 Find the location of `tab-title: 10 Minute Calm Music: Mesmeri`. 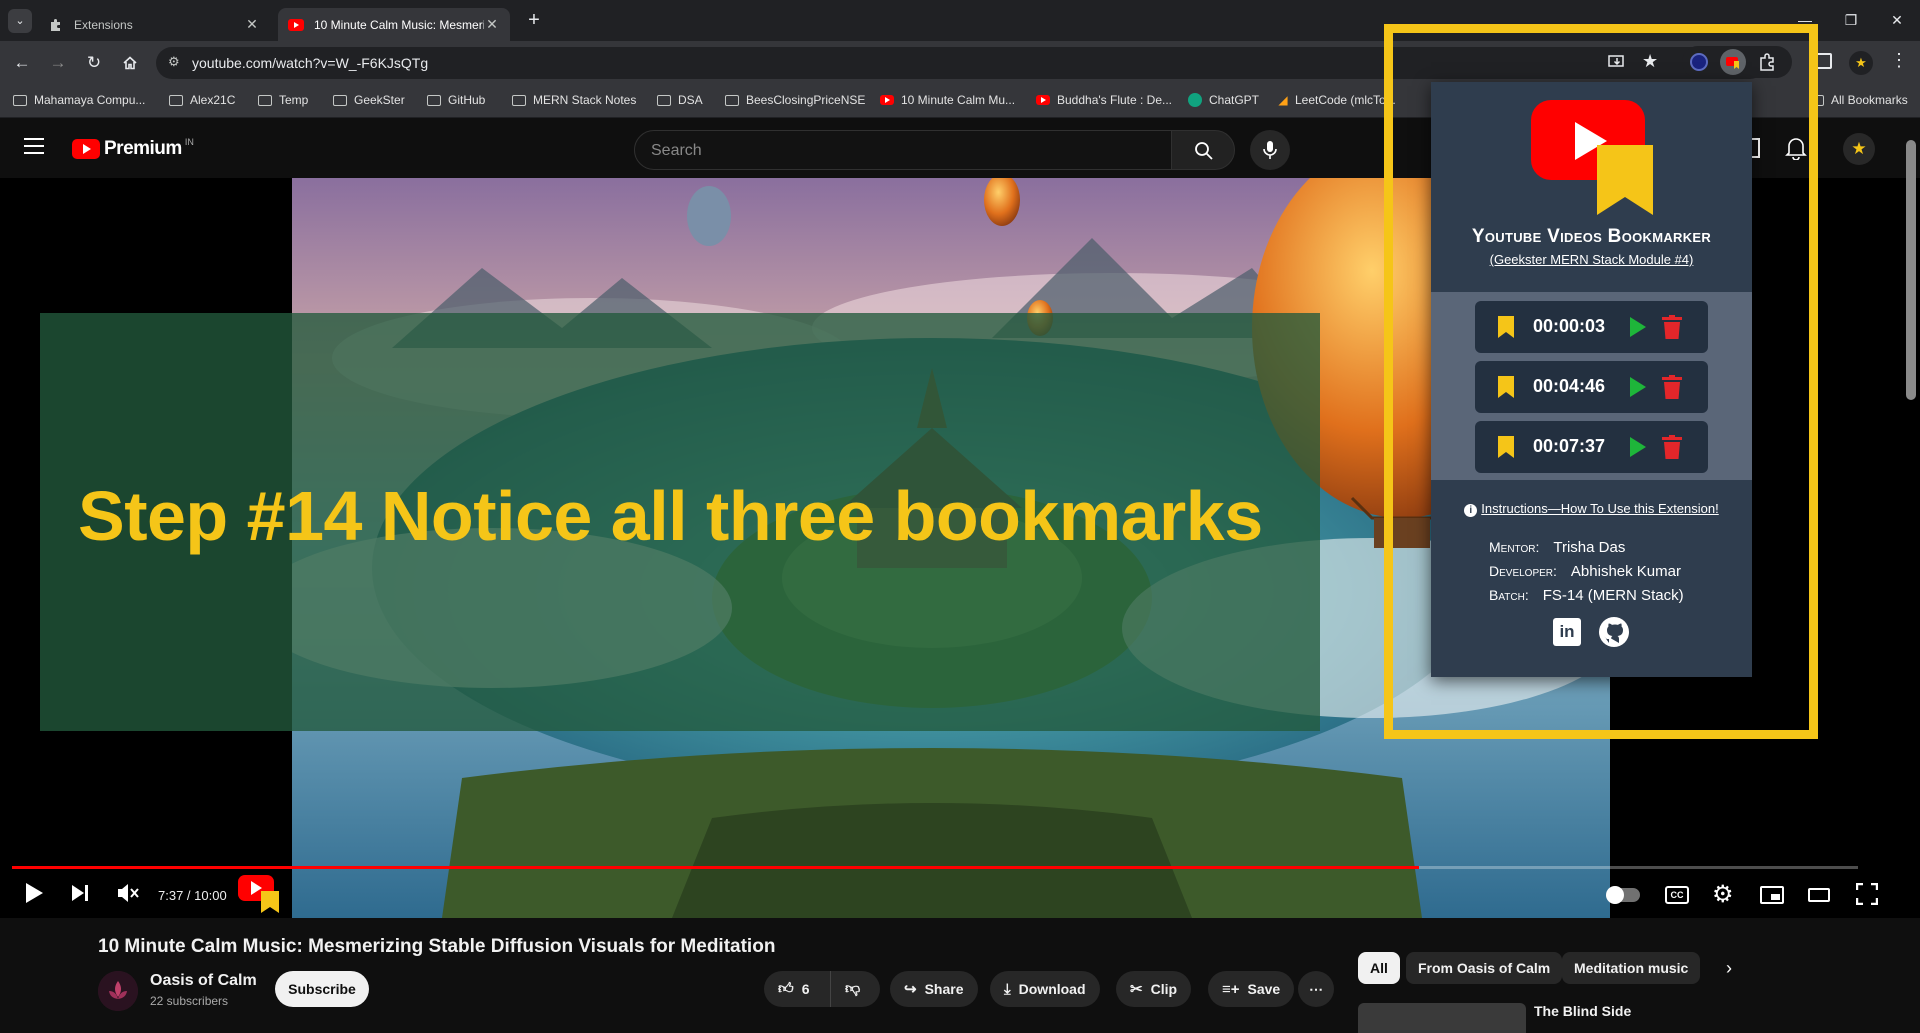

tab-title: 10 Minute Calm Music: Mesmeri is located at coordinates (399, 24).